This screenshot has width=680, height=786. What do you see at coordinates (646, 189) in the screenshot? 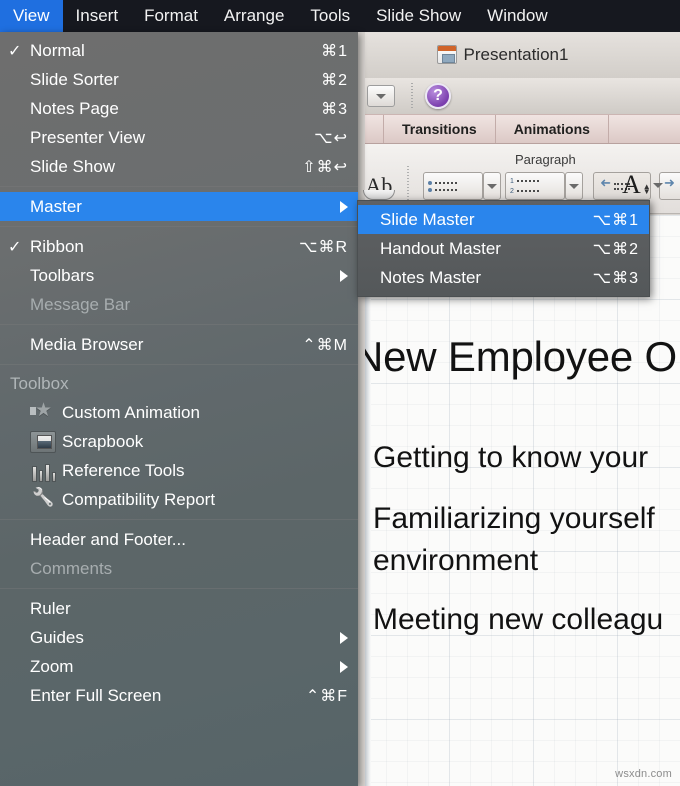
I see `font-size-arrows-glyph: ▲ ▼` at bounding box center [646, 189].